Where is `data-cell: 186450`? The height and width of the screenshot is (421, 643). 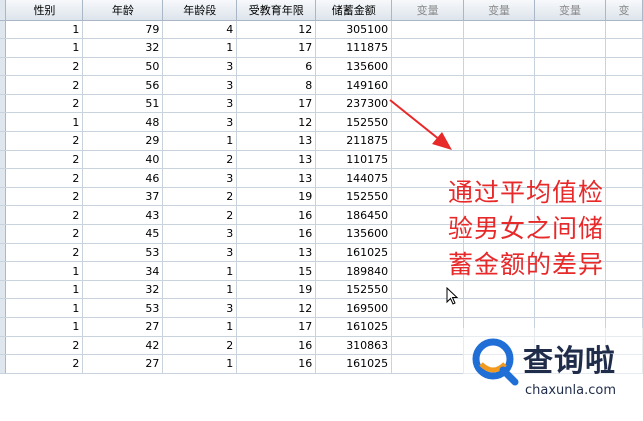 data-cell: 186450 is located at coordinates (354, 215).